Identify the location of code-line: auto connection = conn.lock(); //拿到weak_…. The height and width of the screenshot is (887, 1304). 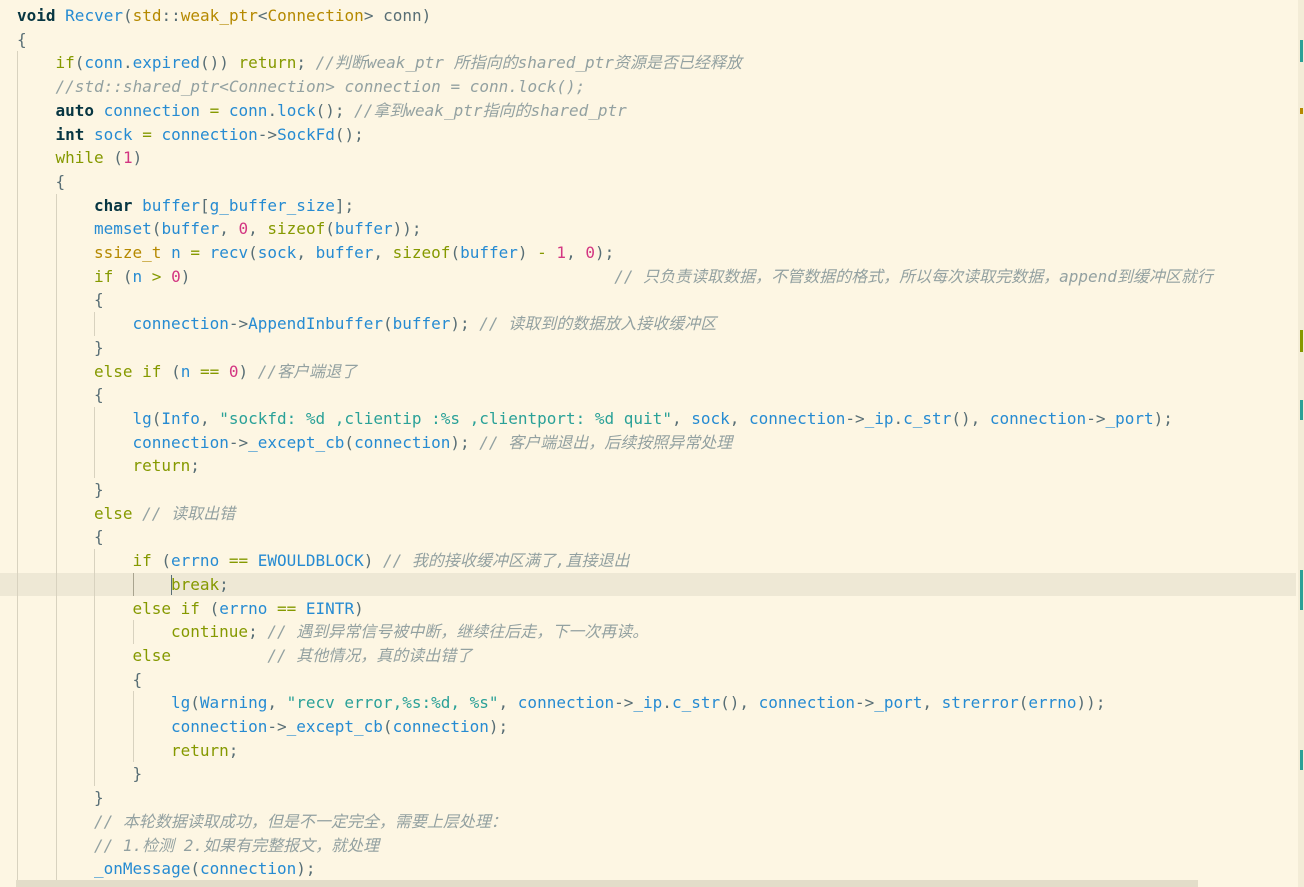
(648, 111).